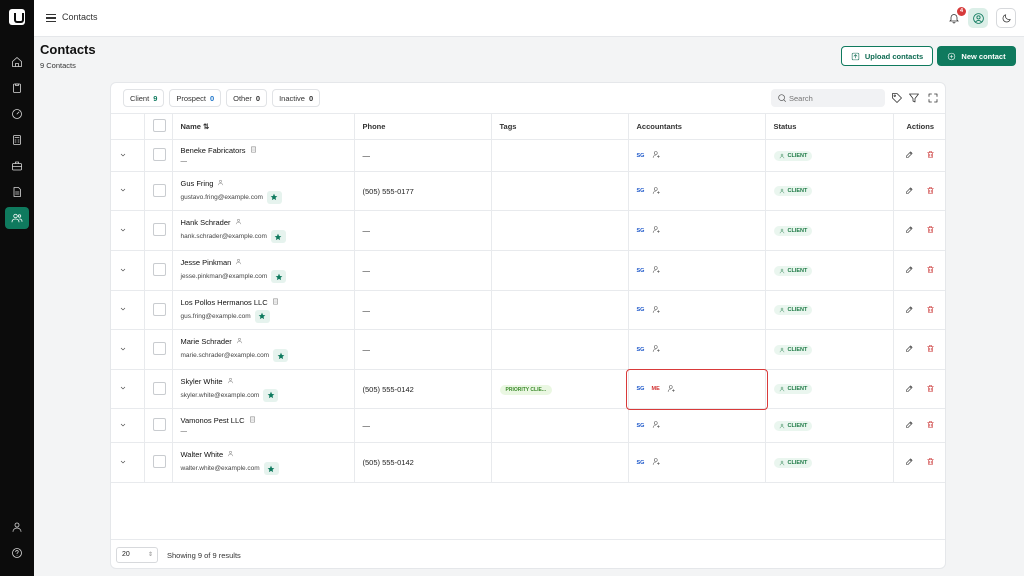  Describe the element at coordinates (17, 140) in the screenshot. I see `calculator-icon` at that location.